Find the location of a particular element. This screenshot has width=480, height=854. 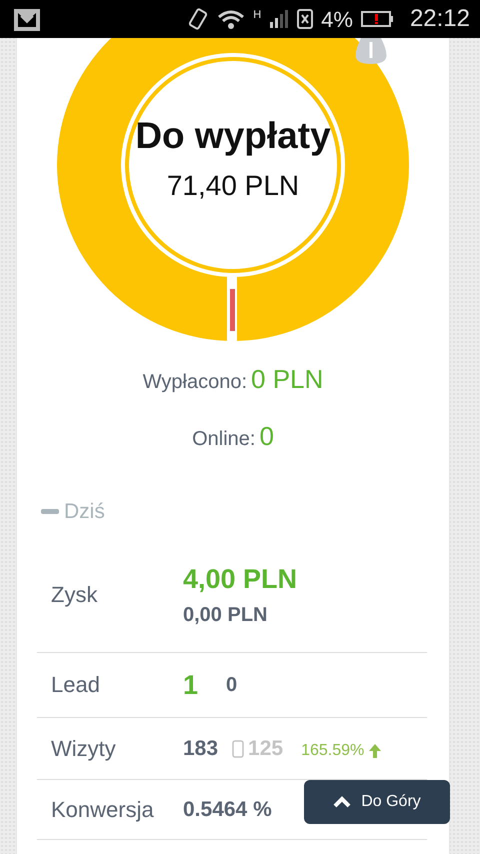

clock: 22:12 is located at coordinates (440, 19).